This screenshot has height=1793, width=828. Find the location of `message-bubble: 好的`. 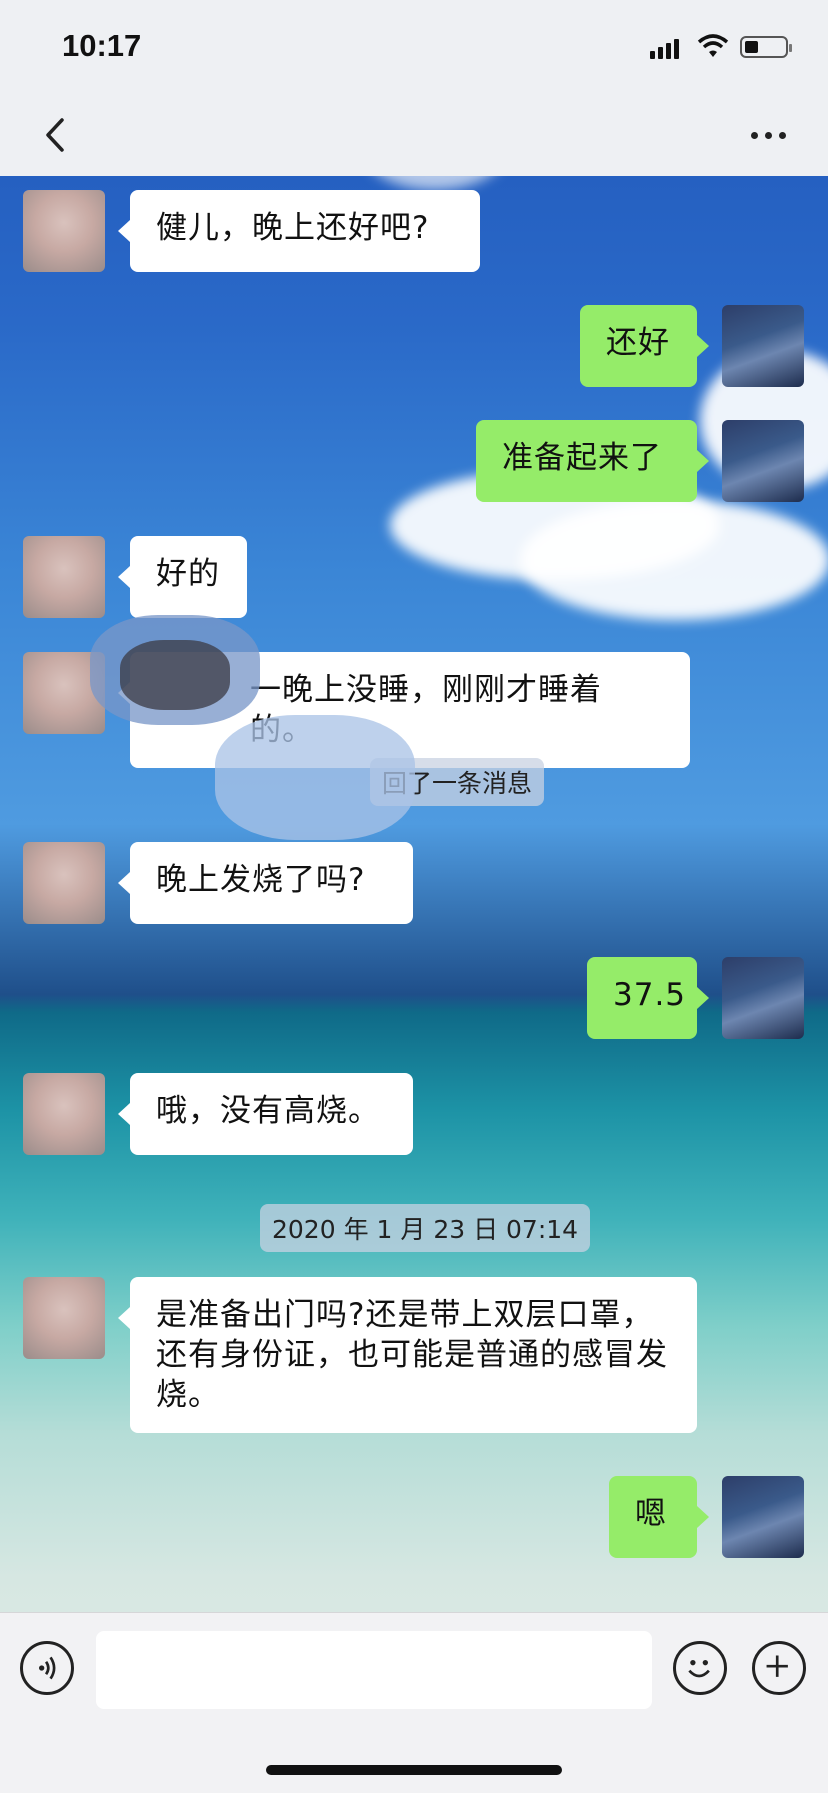

message-bubble: 好的 is located at coordinates (182, 577).